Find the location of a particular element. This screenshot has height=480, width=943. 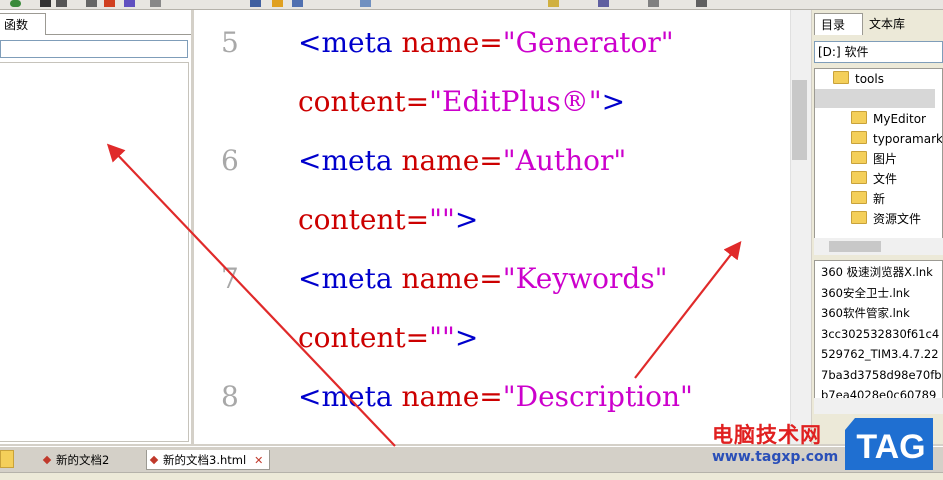

attribute-value: "Author" is located at coordinates (564, 160).